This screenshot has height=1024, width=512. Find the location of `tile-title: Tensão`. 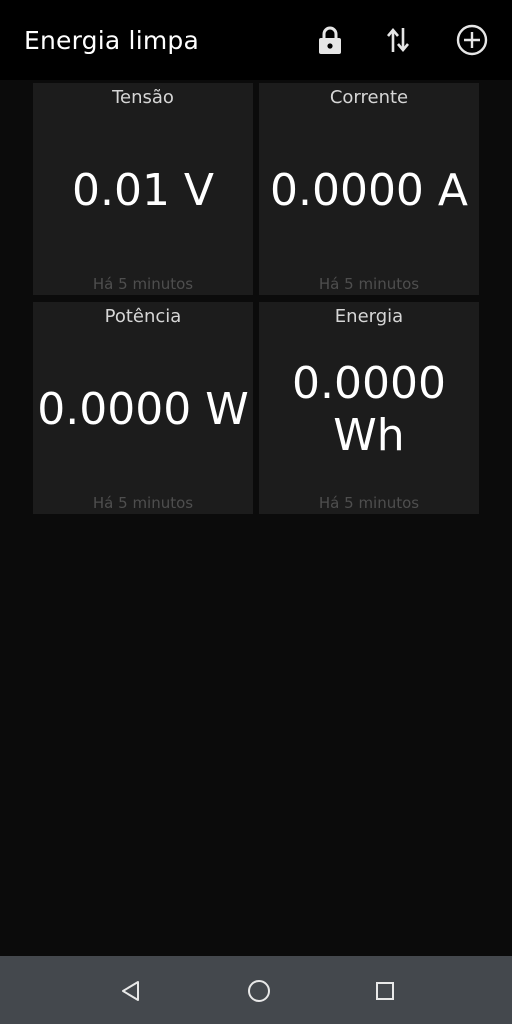

tile-title: Tensão is located at coordinates (143, 97).